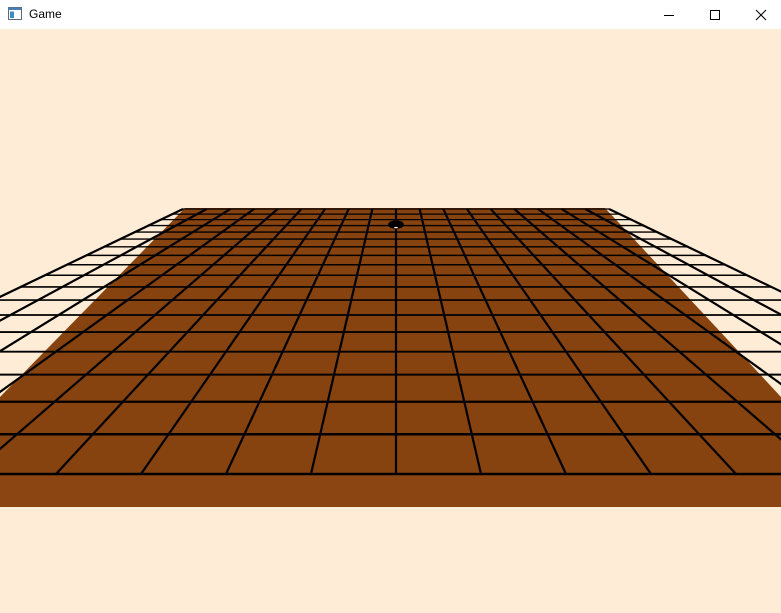 The height and width of the screenshot is (613, 781). I want to click on minimize-icon, so click(669, 15).